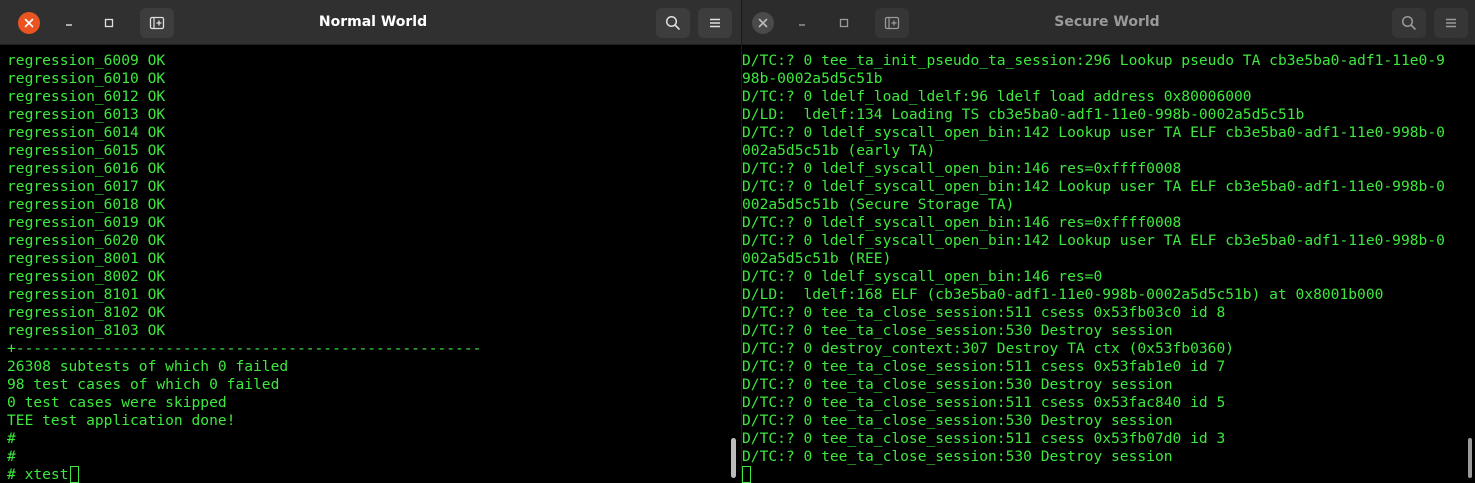  I want to click on normal-line: regression_6012 OK, so click(86, 96).